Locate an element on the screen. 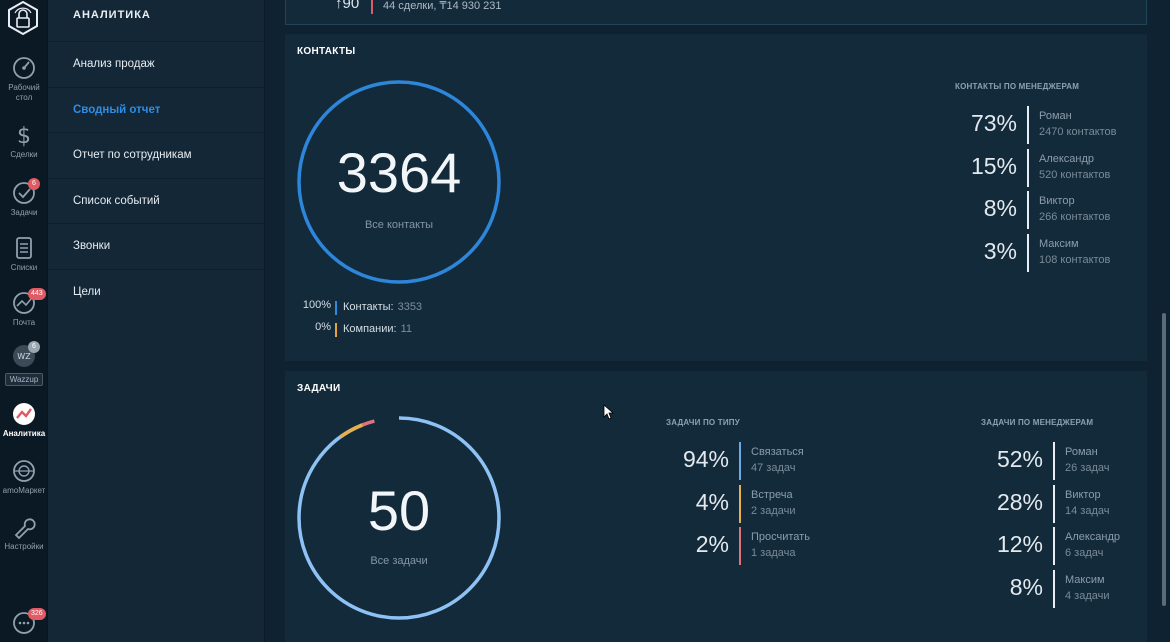 This screenshot has height=642, width=1170. rail-item-wazzup: WZ 6 Wazzup is located at coordinates (24, 363).